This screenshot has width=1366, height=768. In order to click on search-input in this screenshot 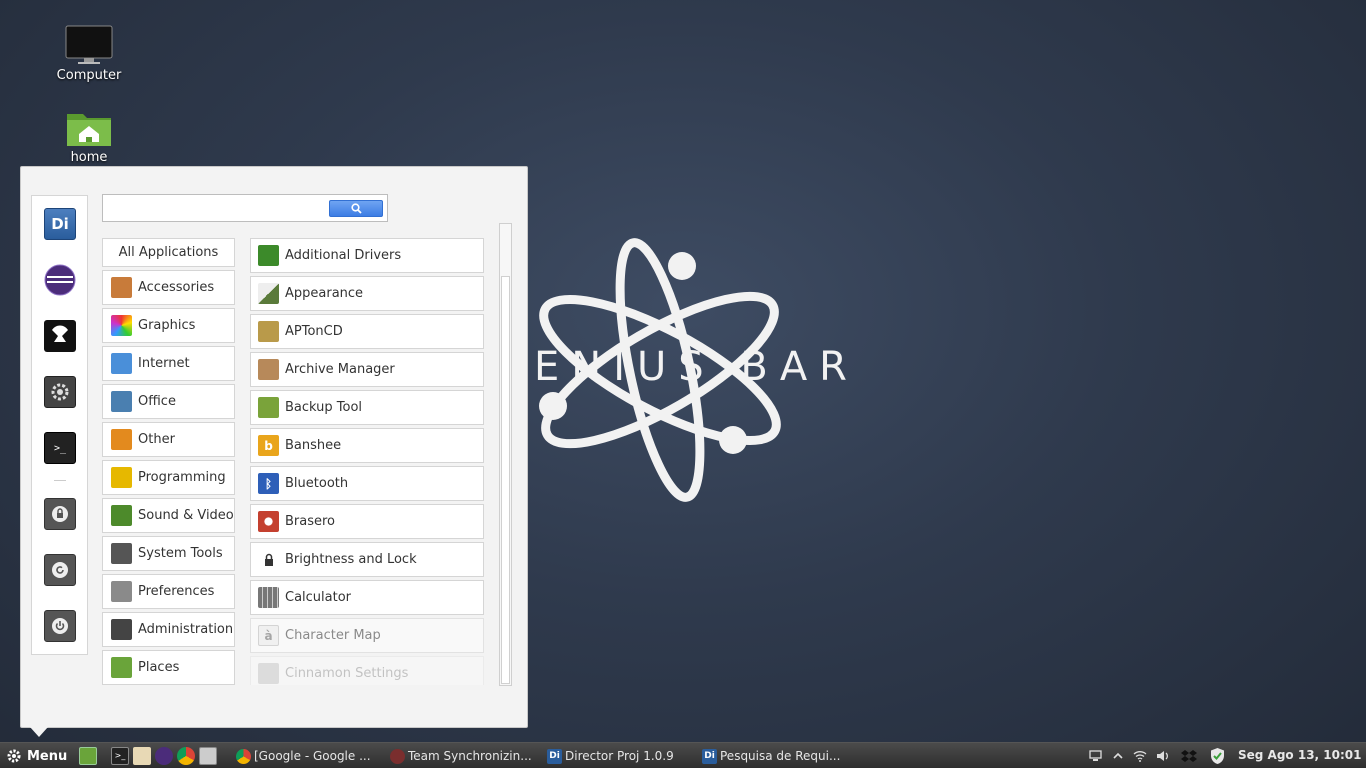, I will do `click(216, 208)`.